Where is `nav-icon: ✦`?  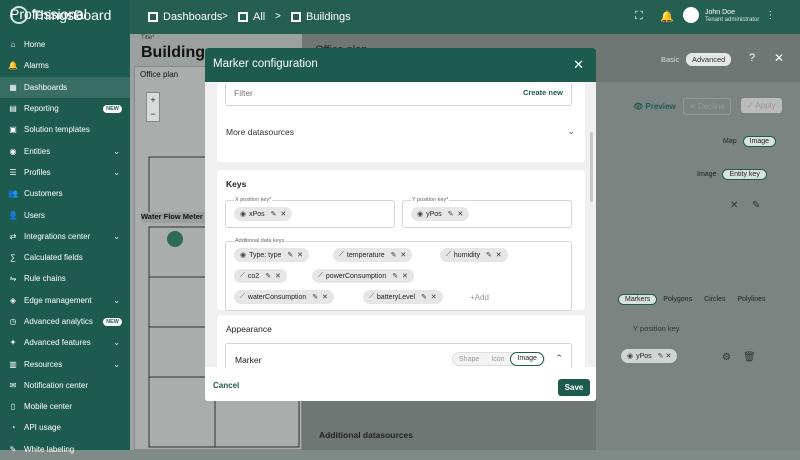
nav-icon: ✦ is located at coordinates (13, 343).